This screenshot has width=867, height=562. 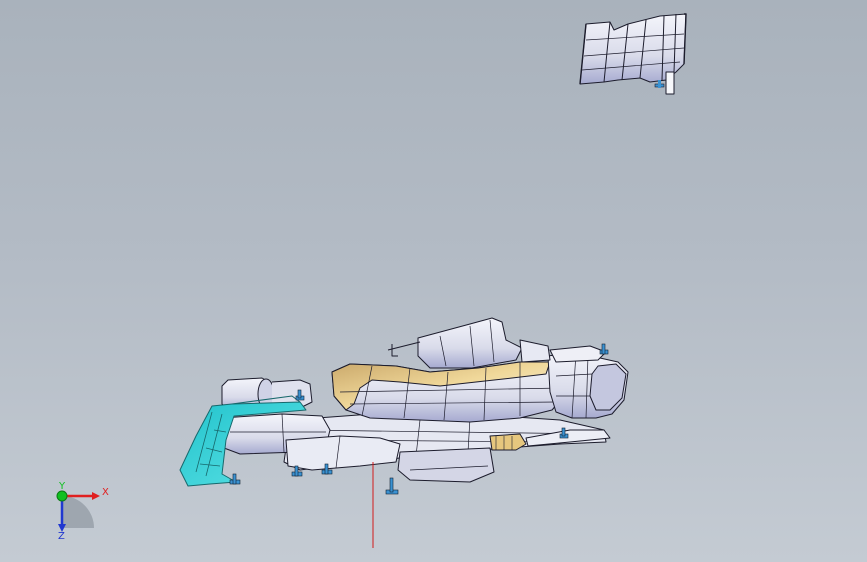 What do you see at coordinates (62, 496) in the screenshot?
I see `triad-y-axis` at bounding box center [62, 496].